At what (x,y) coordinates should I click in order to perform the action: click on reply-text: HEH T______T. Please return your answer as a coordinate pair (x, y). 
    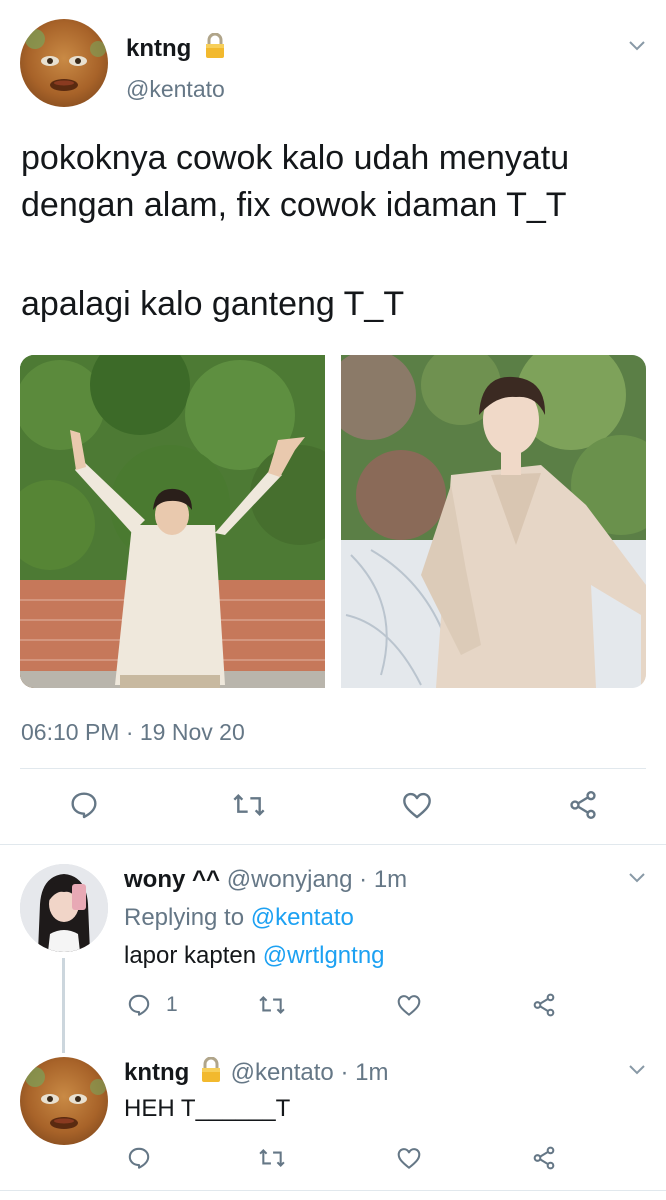
    Looking at the image, I should click on (207, 1108).